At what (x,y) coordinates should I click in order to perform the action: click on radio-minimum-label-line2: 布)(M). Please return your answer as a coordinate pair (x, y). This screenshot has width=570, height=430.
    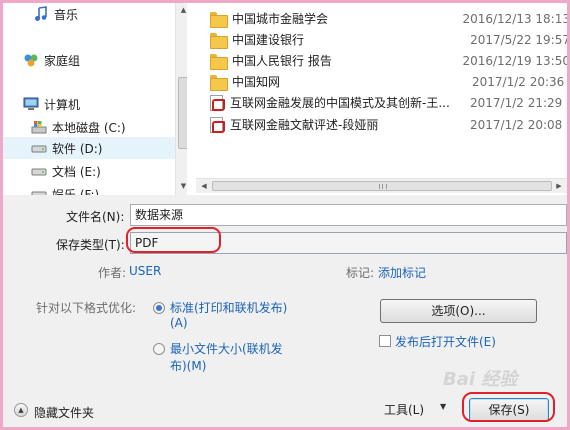
    Looking at the image, I should click on (188, 365).